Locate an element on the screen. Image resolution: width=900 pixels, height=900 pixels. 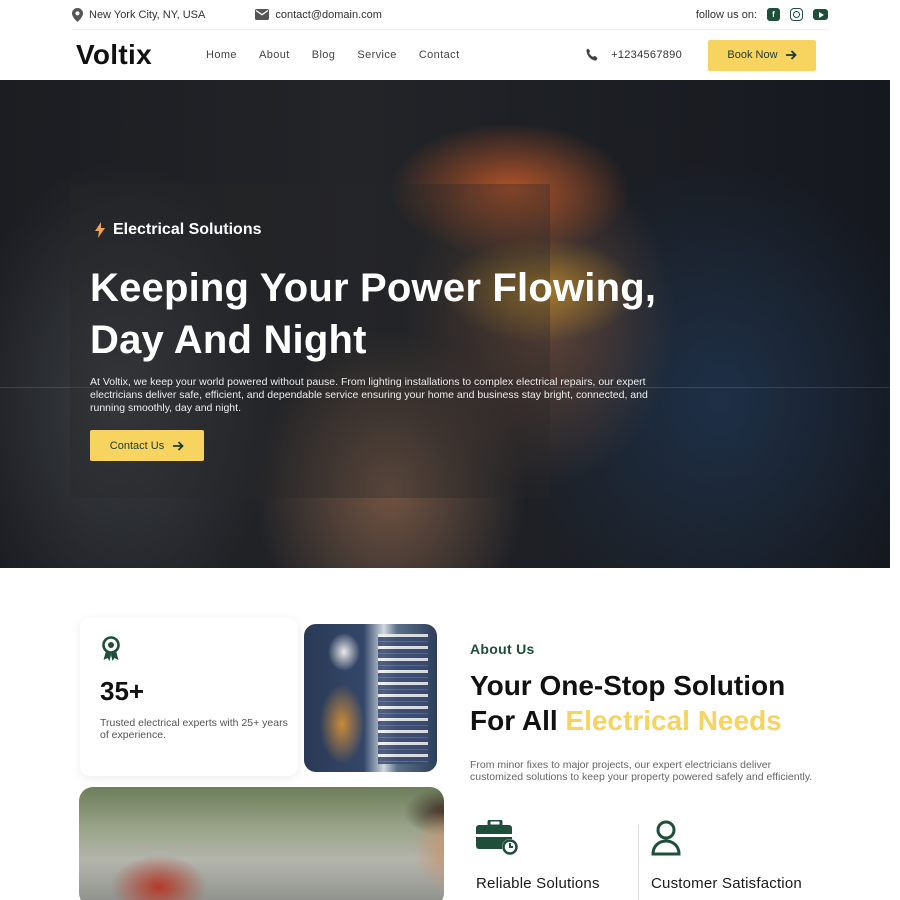
envelope-icon is located at coordinates (262, 14).